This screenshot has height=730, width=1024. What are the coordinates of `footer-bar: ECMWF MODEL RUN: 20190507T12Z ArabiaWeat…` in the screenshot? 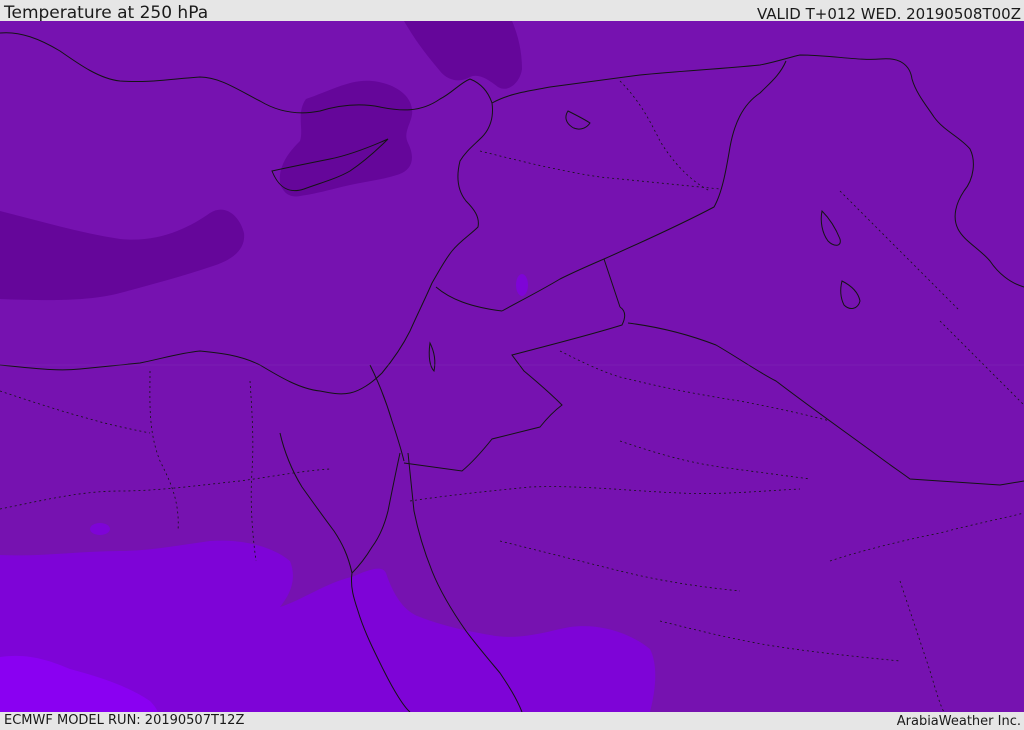 It's located at (512, 720).